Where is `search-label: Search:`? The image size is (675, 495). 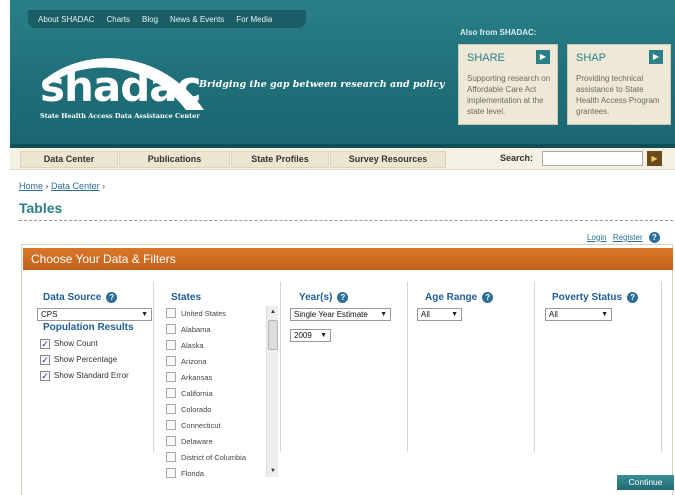
search-label: Search: is located at coordinates (517, 158).